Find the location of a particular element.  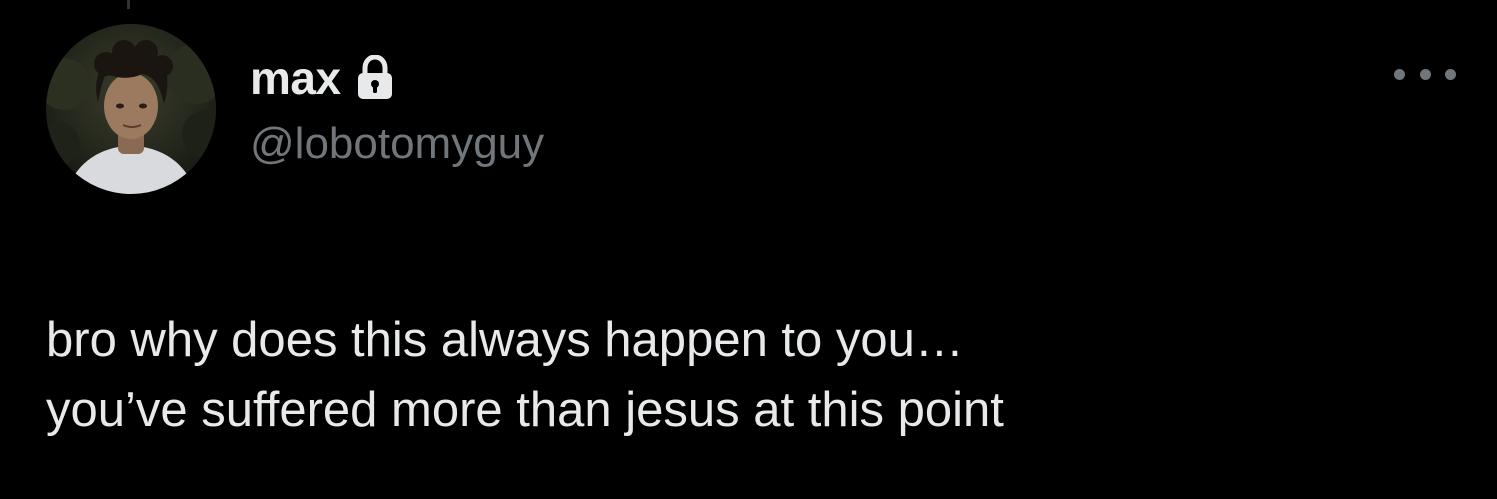

thread-connector-line is located at coordinates (128, 4).